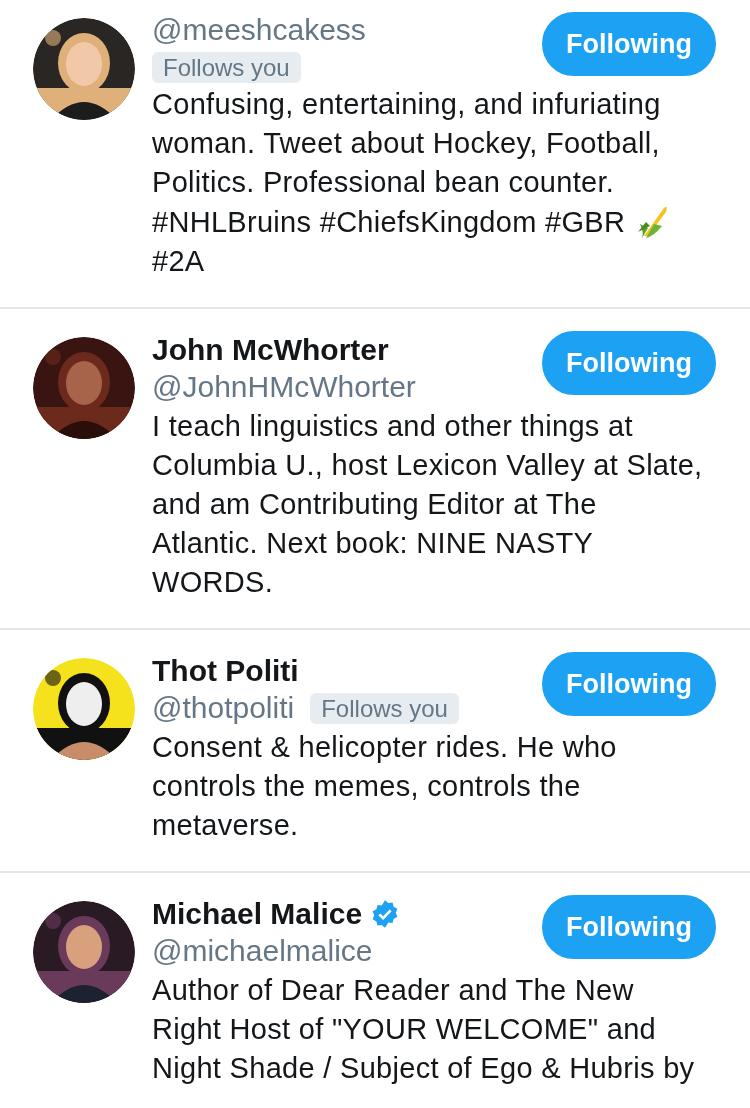  What do you see at coordinates (225, 671) in the screenshot?
I see `display-name: Thot Politi` at bounding box center [225, 671].